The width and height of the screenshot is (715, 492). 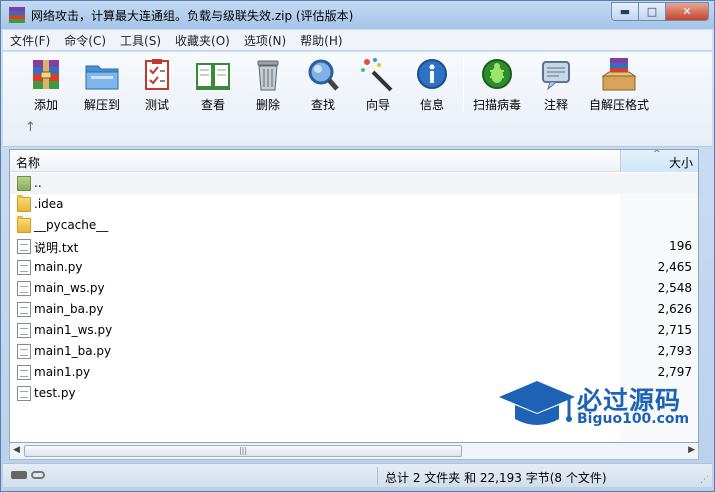 I want to click on watermark-logo: 必过源码 Biguo100.com, so click(x=599, y=405).